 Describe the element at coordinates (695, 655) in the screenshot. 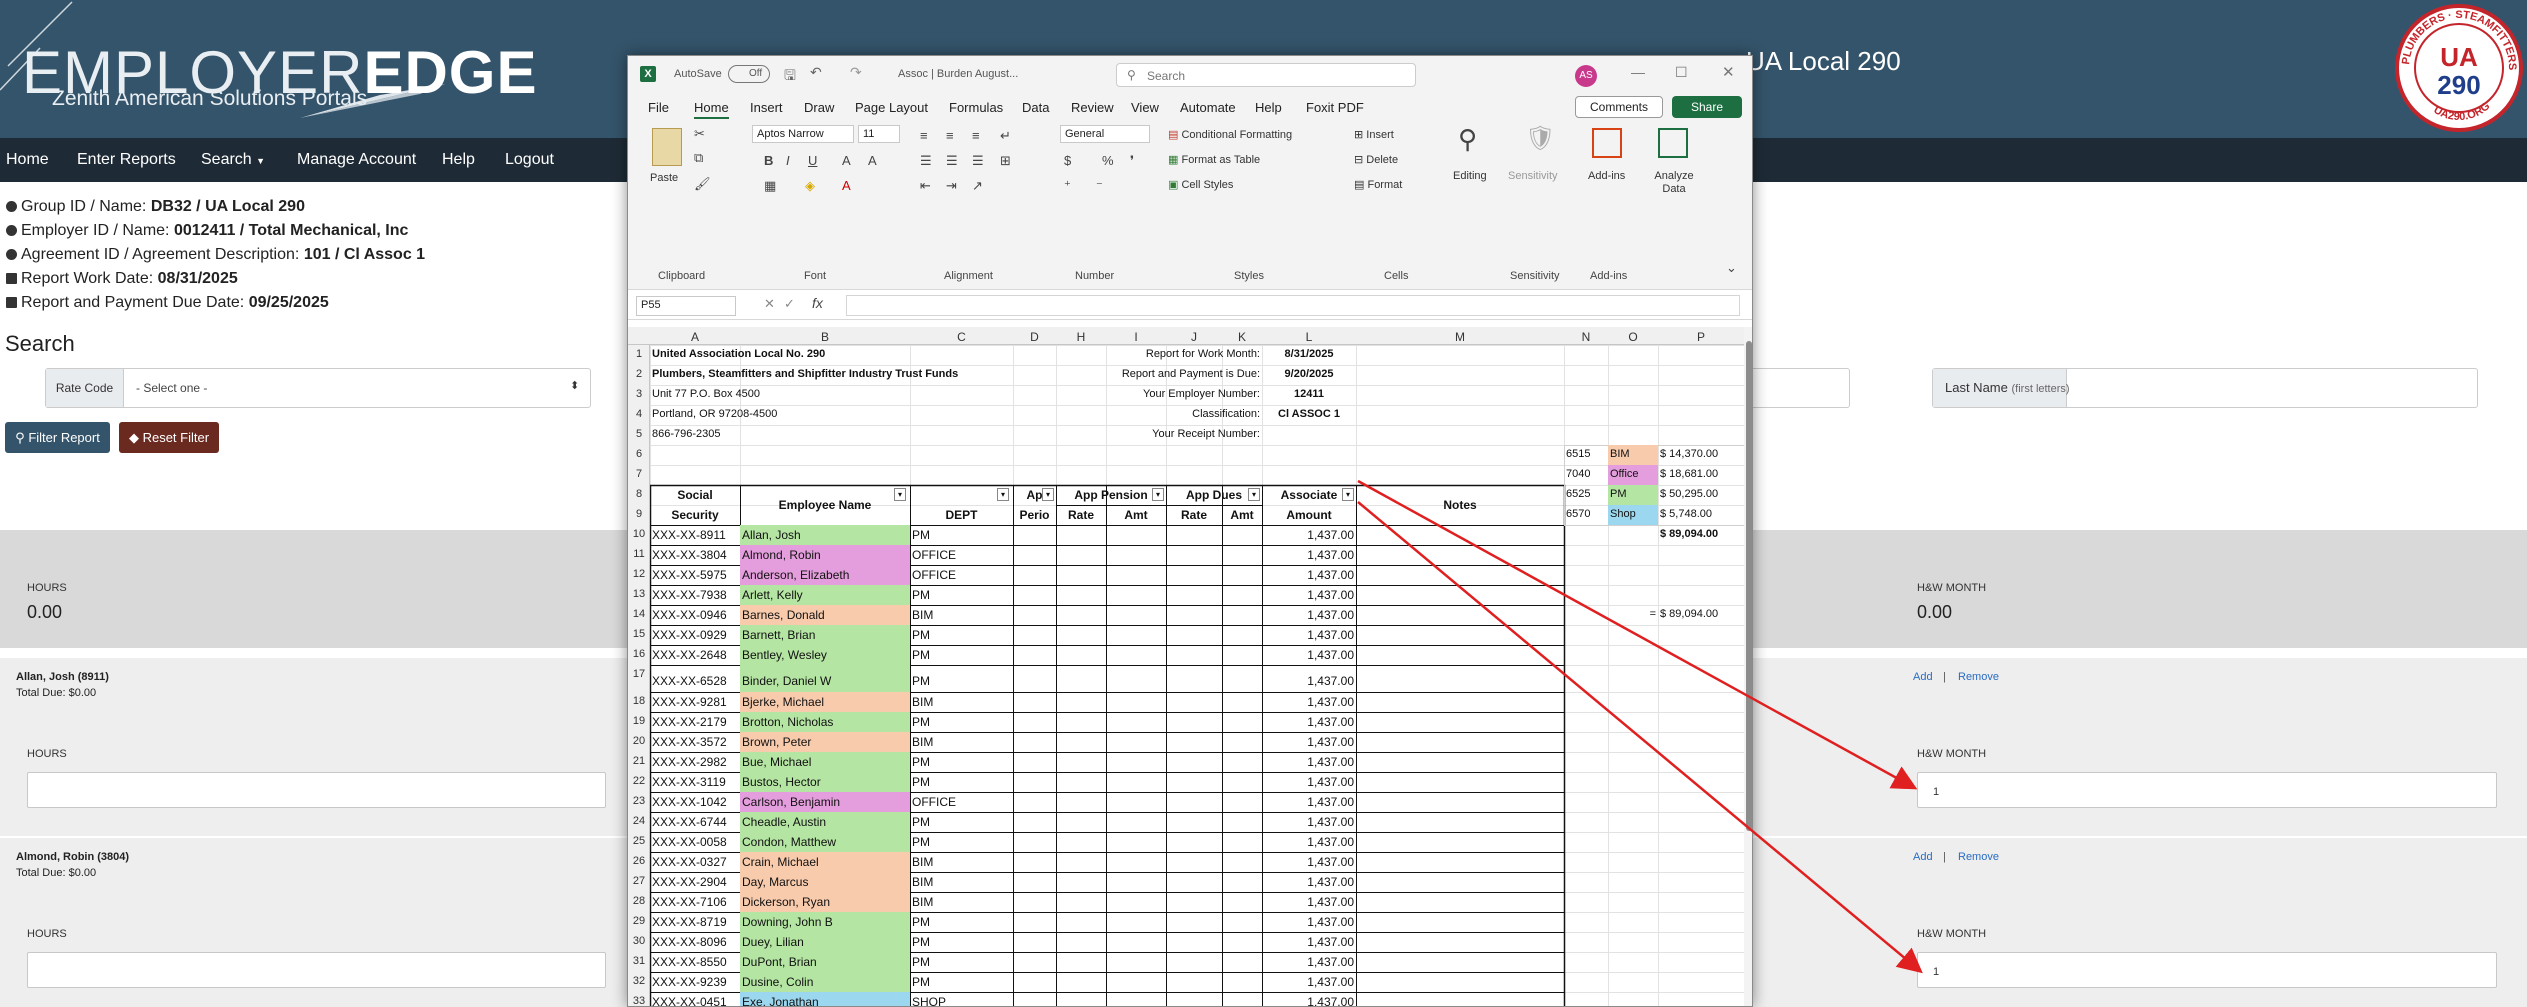

I see `cell-ssn: XXX-XX-2648` at that location.